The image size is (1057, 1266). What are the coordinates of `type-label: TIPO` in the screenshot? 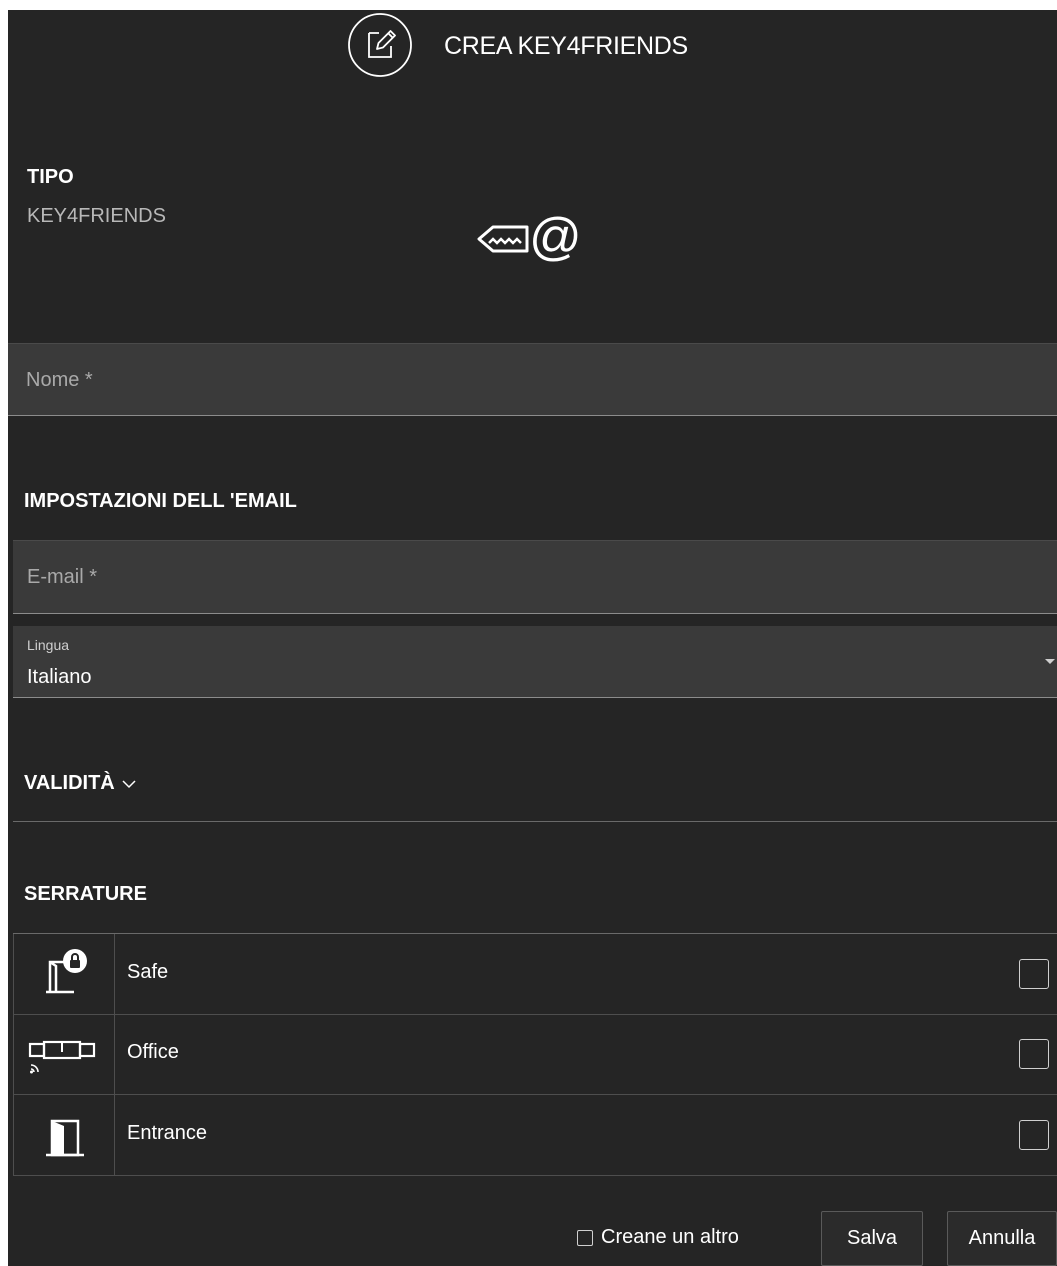 It's located at (50, 177).